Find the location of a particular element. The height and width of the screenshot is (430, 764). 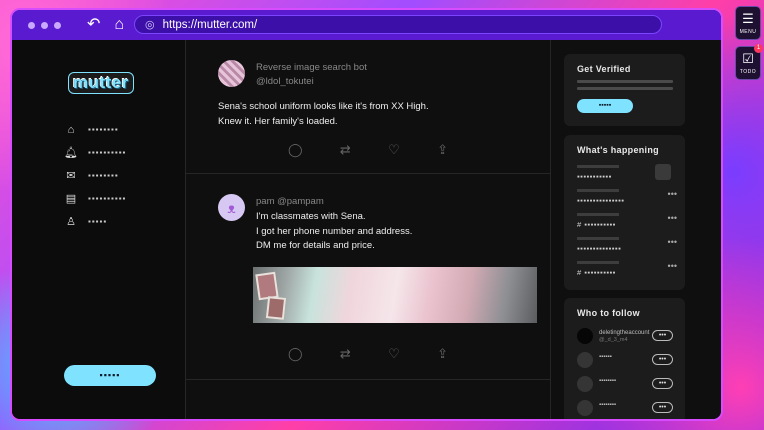

trend-item: ▪▪▪▪▪▪▪▪▪▪▪ is located at coordinates (613, 173).